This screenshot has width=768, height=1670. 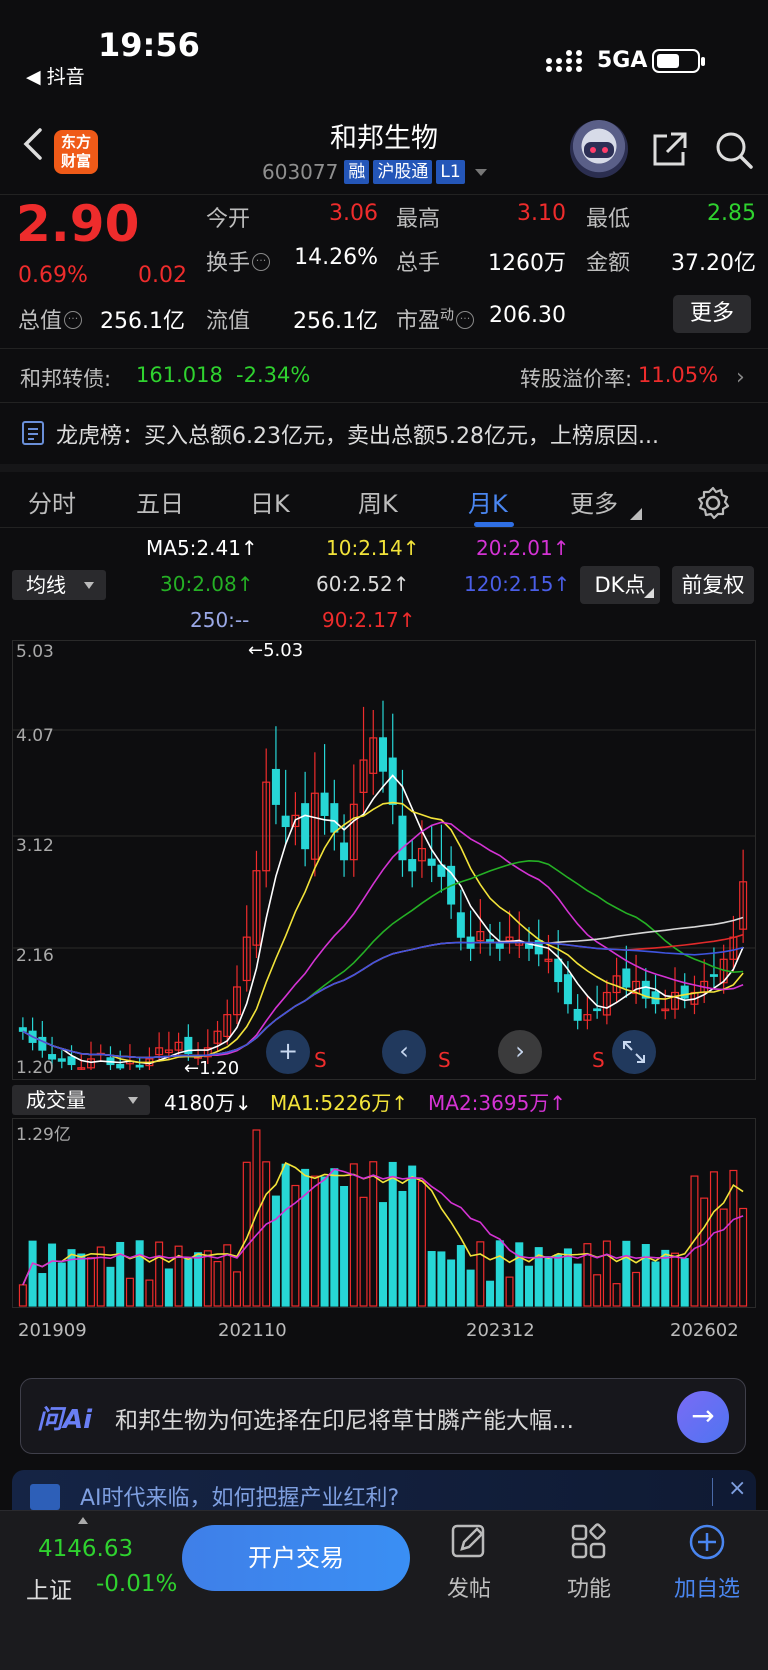 What do you see at coordinates (288, 1052) in the screenshot?
I see `zoom-in-icon: +` at bounding box center [288, 1052].